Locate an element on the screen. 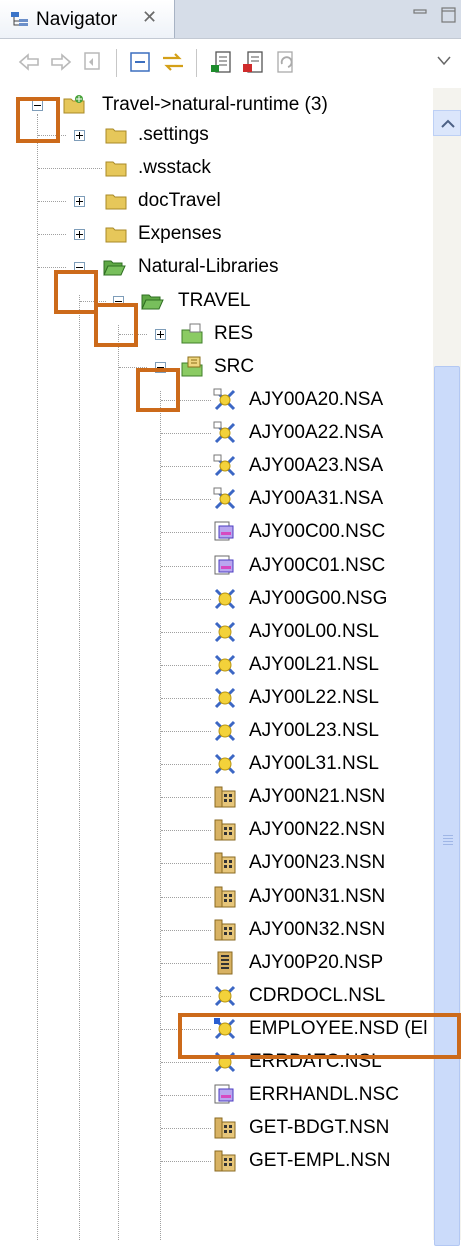 Image resolution: width=461 pixels, height=1246 pixels. tree-node-label: AJY00L23.NSL is located at coordinates (314, 730).